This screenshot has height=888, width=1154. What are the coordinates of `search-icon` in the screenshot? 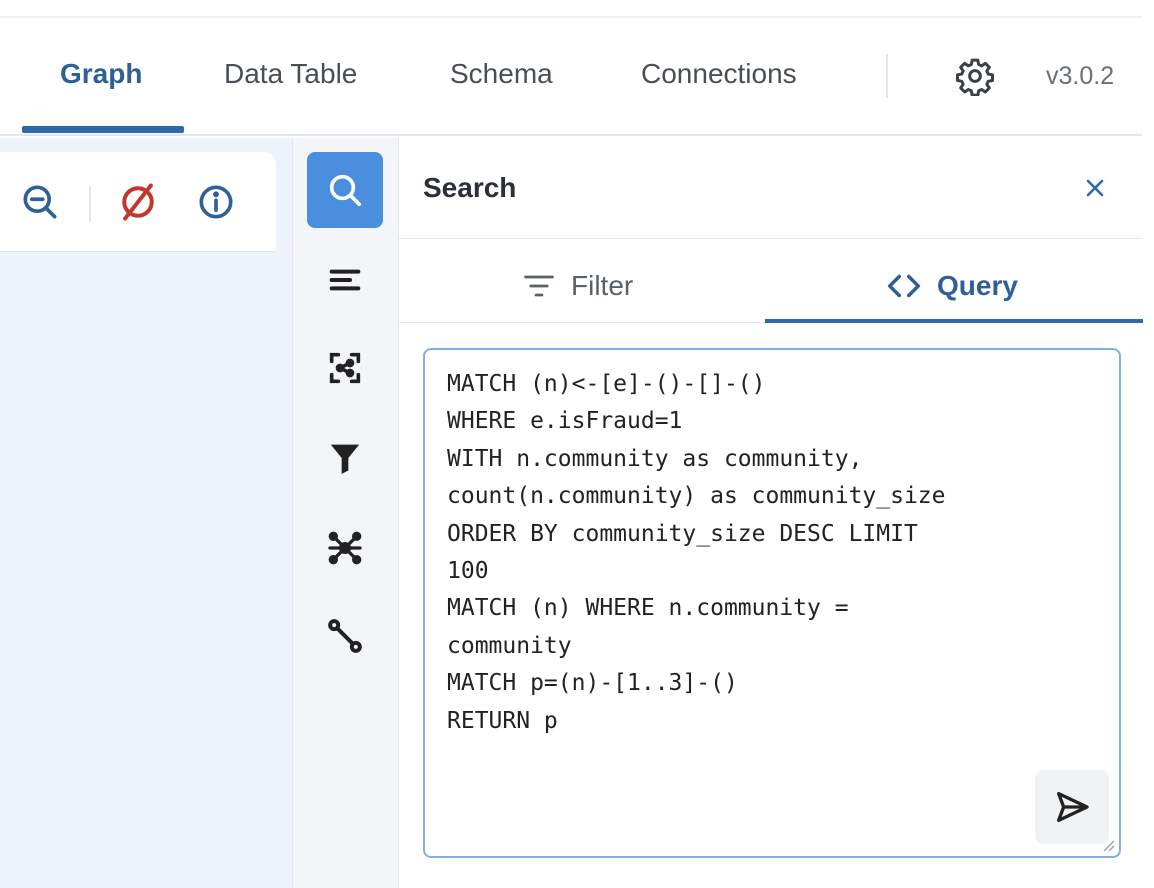 It's located at (345, 190).